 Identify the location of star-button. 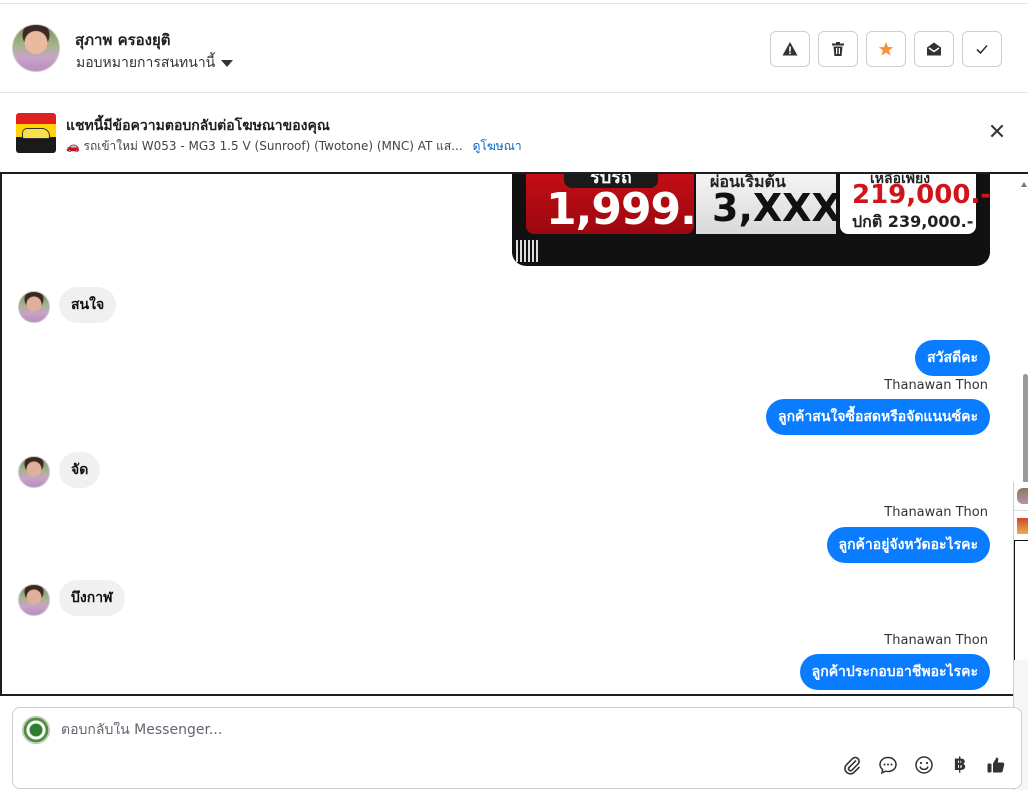
(886, 49).